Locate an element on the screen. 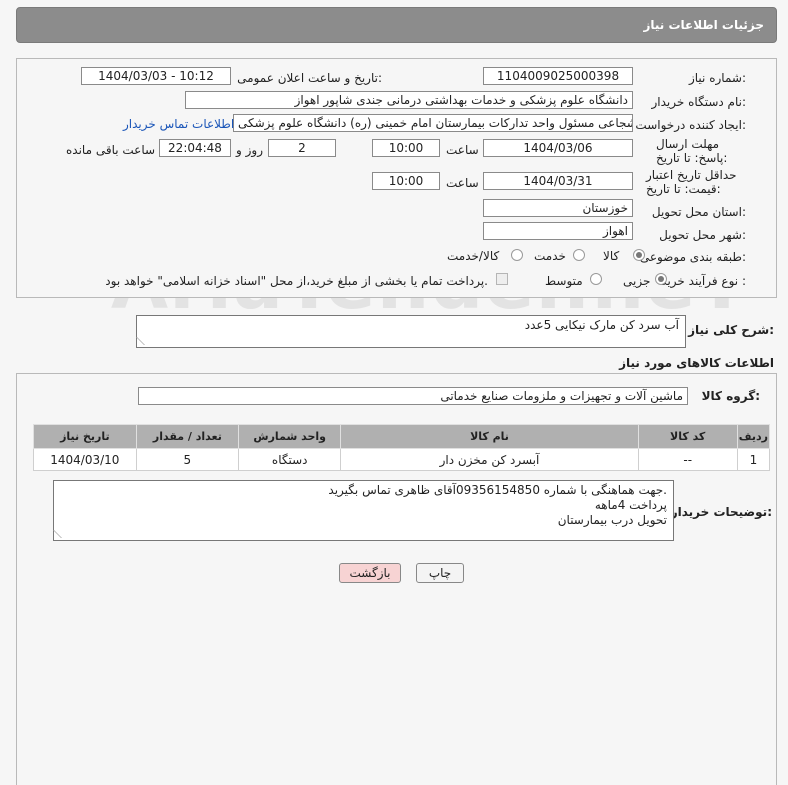 This screenshot has height=785, width=788. remaining-time-label: ساعت باقی مانده is located at coordinates (111, 150).